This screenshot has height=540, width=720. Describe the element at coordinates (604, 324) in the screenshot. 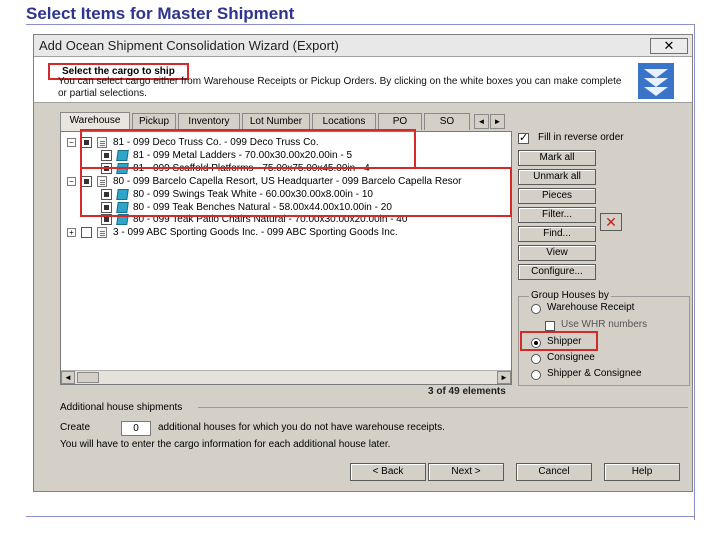

I see `use-whr-label: Use WHR numbers` at that location.